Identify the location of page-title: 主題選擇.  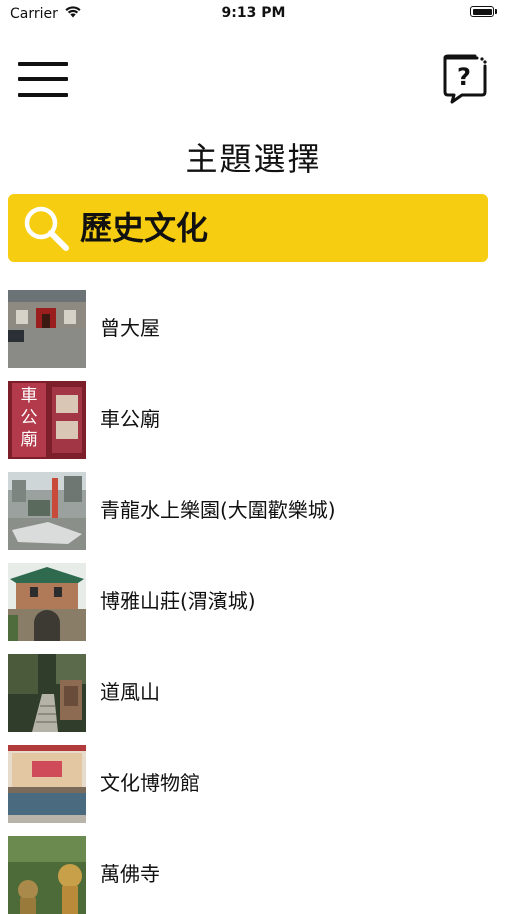
(253, 159).